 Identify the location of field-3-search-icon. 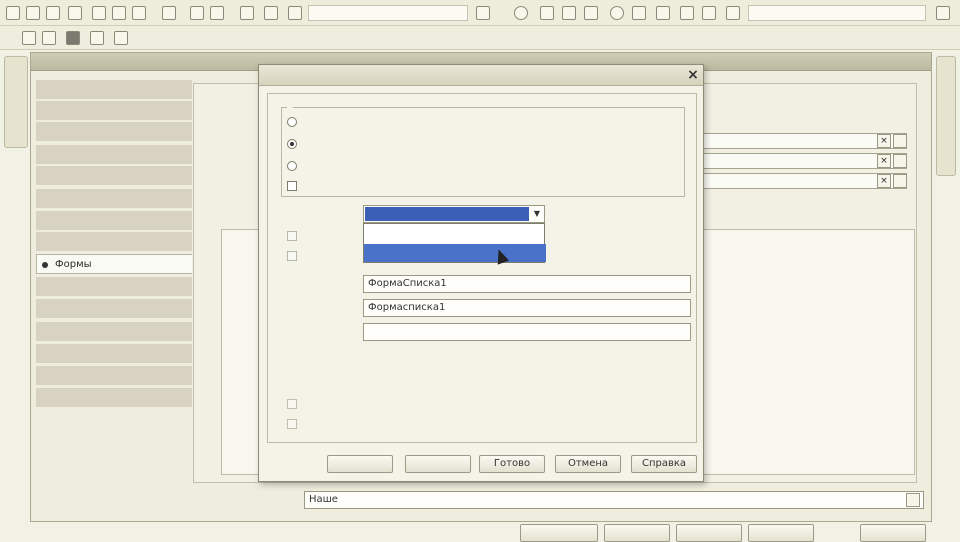
(900, 181).